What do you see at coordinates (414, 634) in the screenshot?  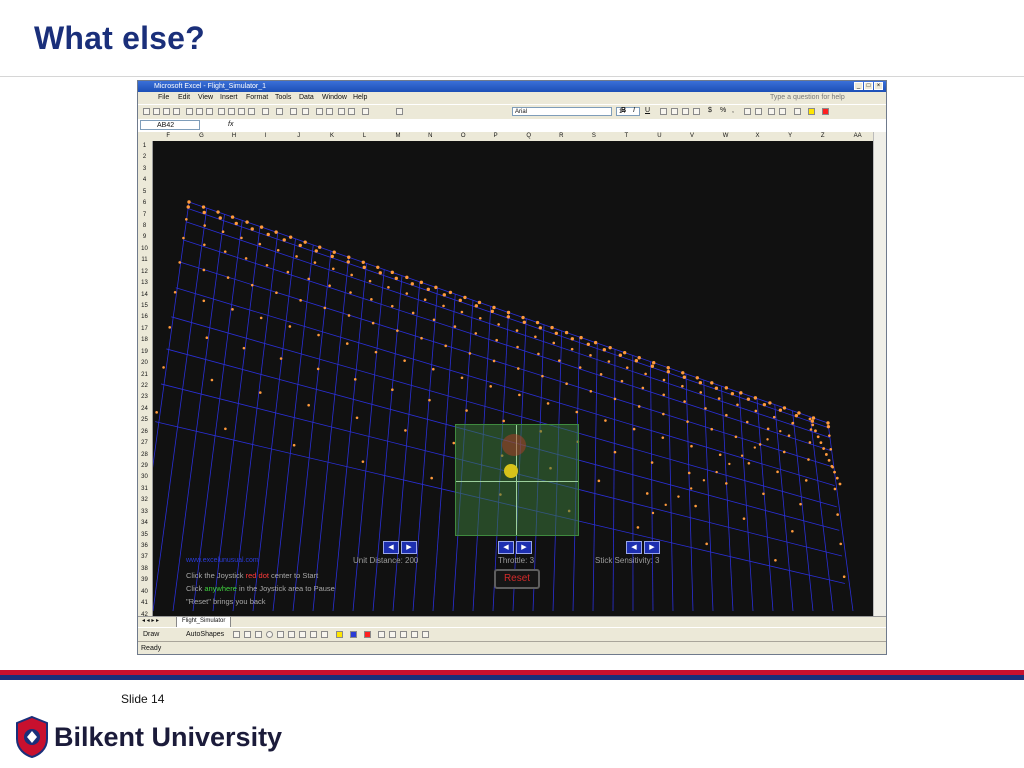 I see `shadow-icon` at bounding box center [414, 634].